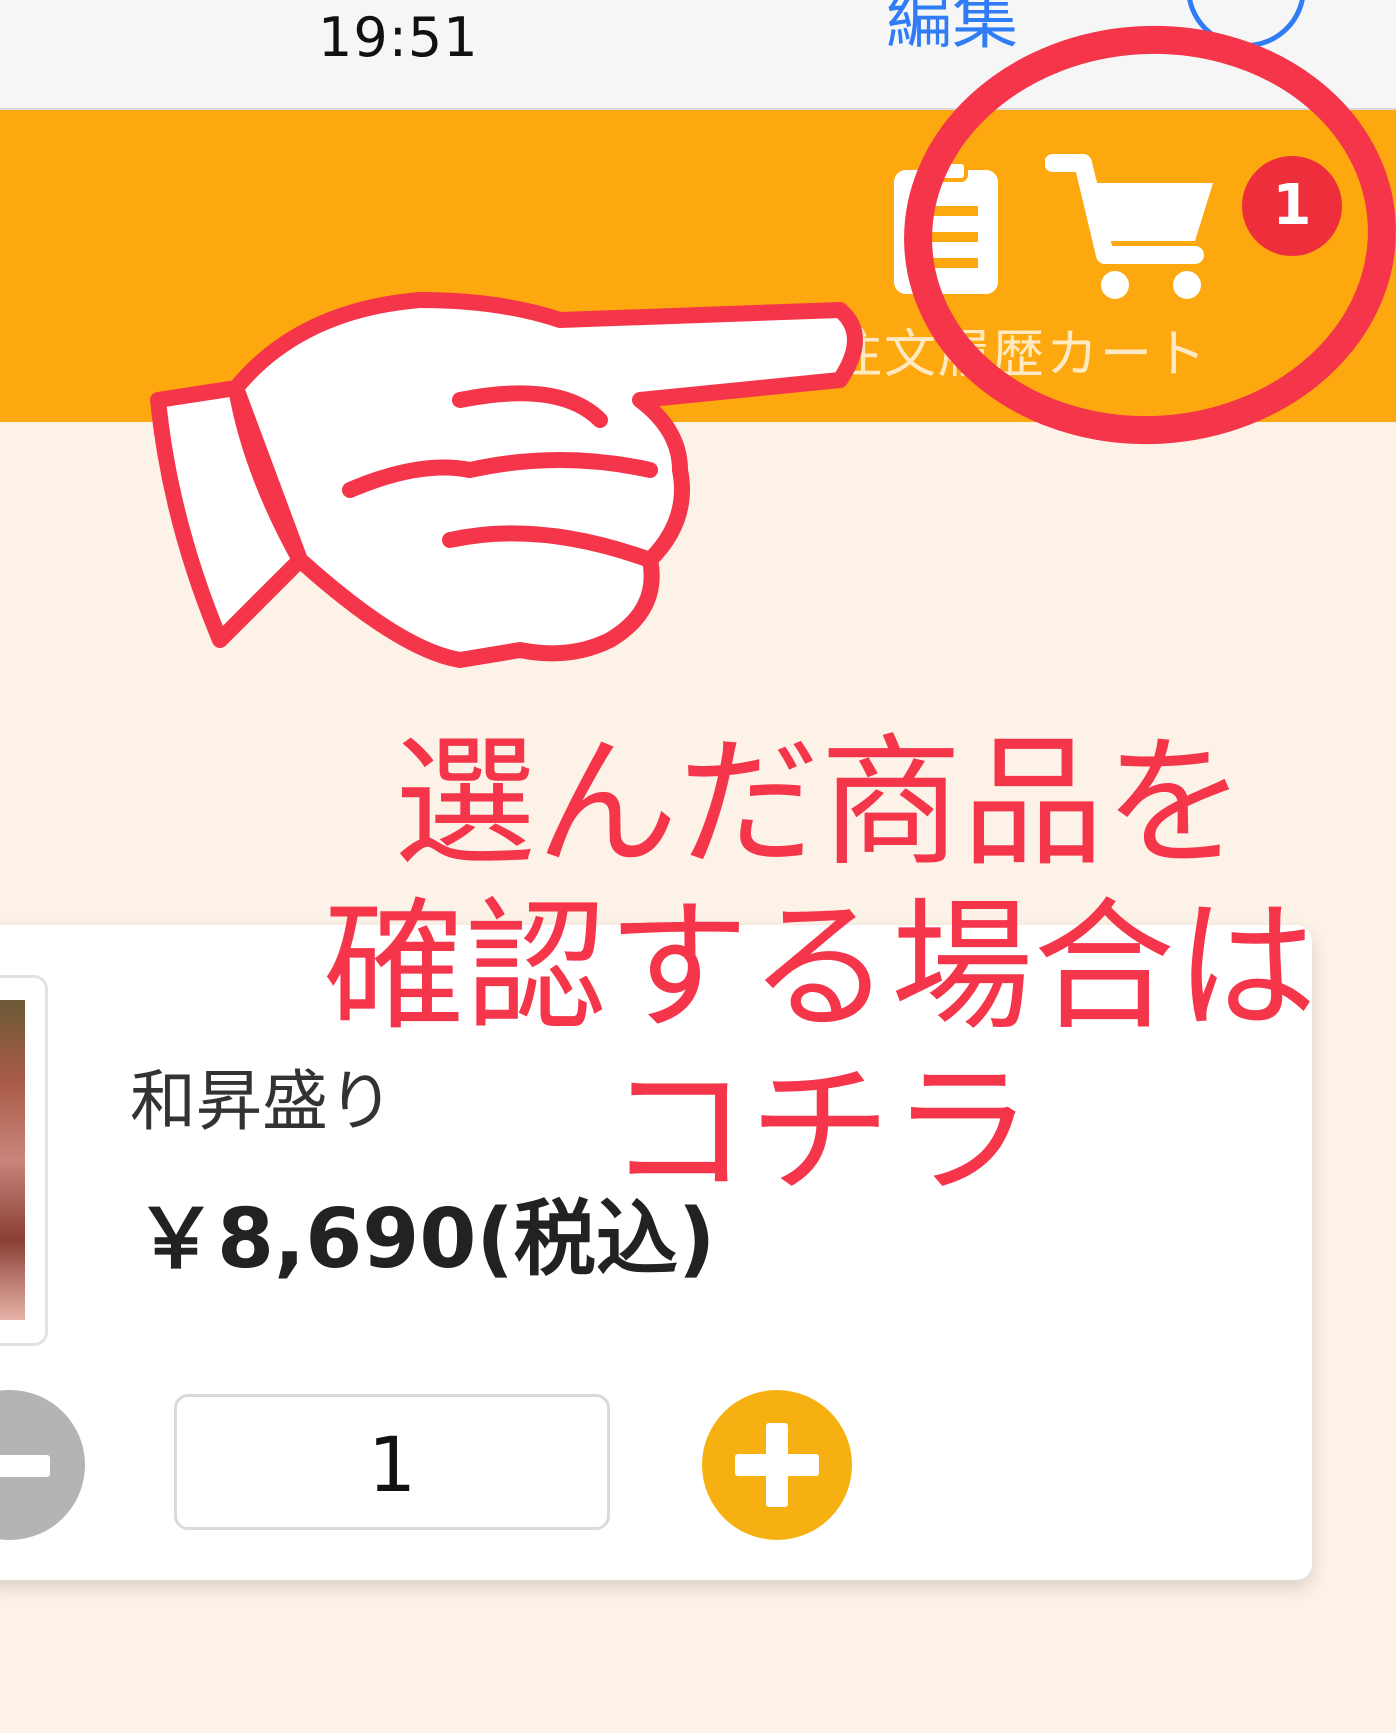 This screenshot has height=1733, width=1396. What do you see at coordinates (398, 37) in the screenshot?
I see `status-time: 19:51` at bounding box center [398, 37].